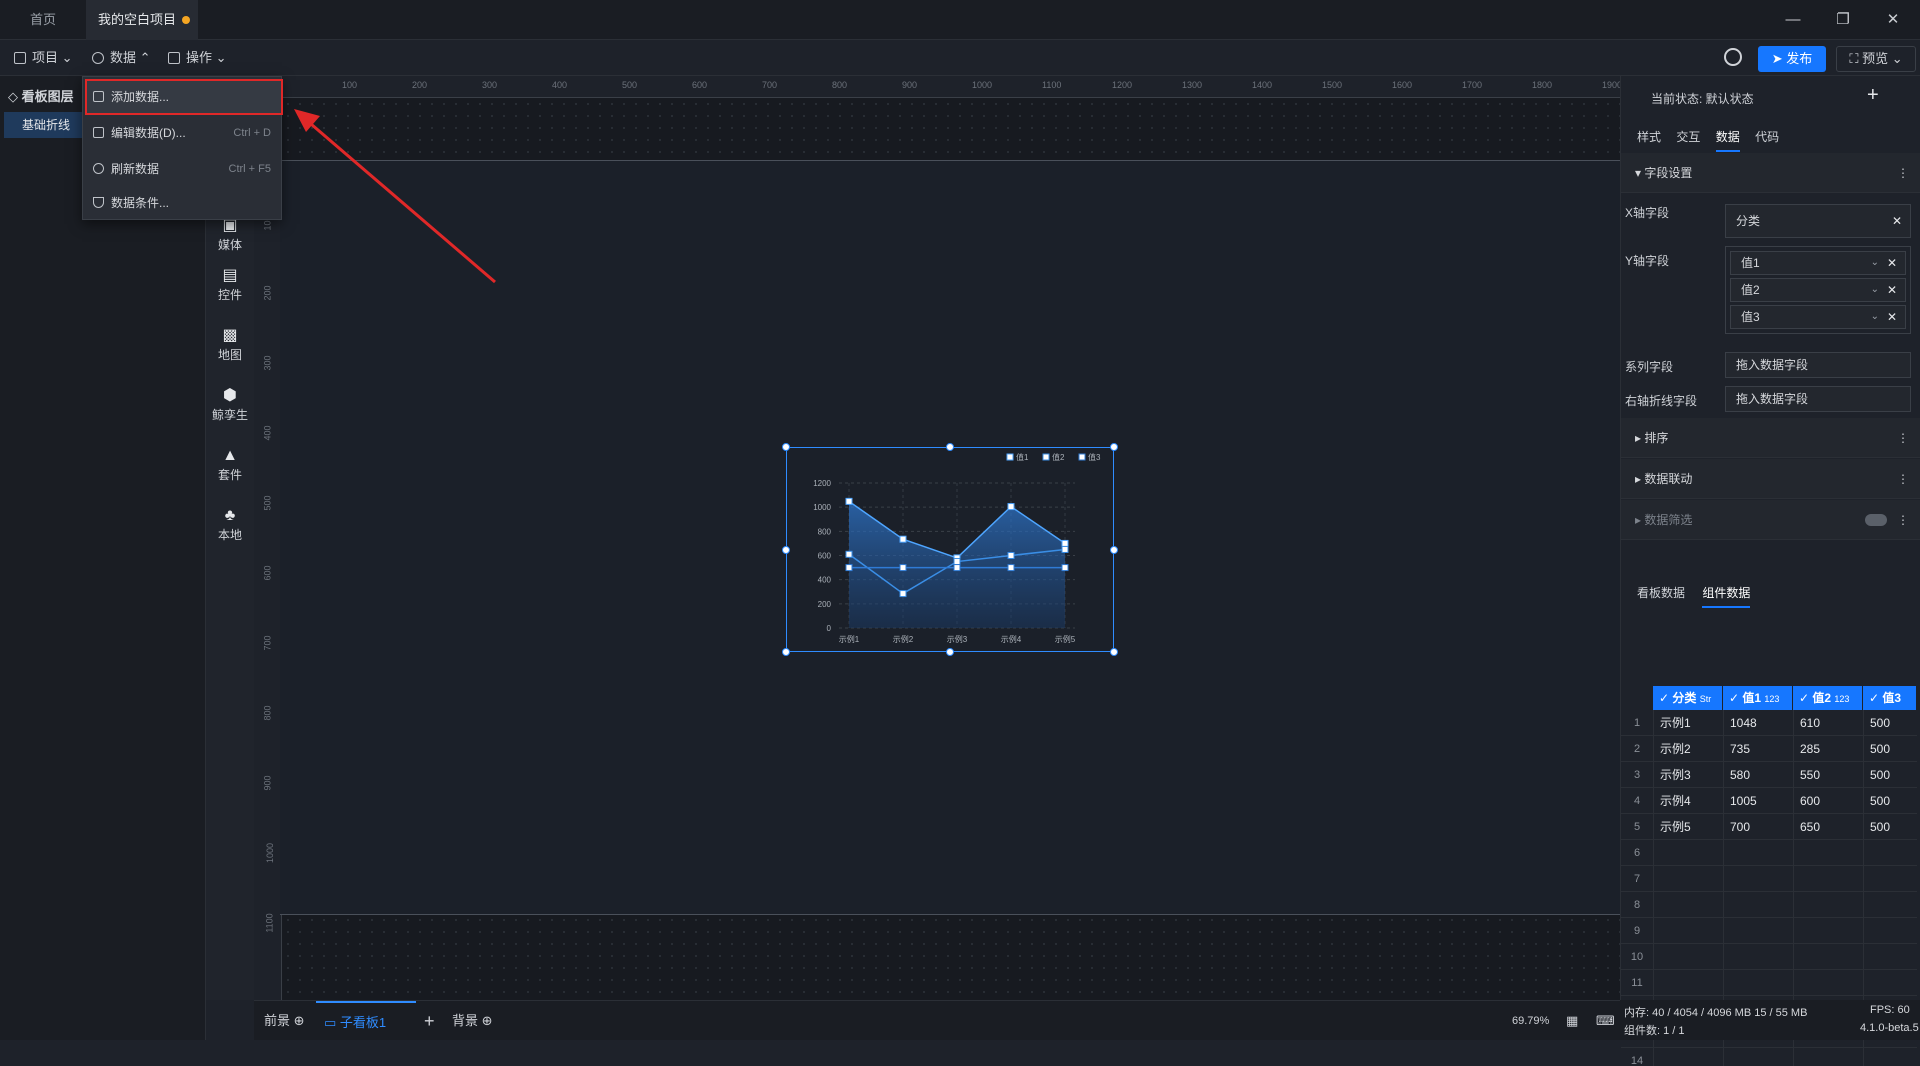 Image resolution: width=1920 pixels, height=1066 pixels. Describe the element at coordinates (142, 20) in the screenshot. I see `tab-project: 我的空白项目` at that location.